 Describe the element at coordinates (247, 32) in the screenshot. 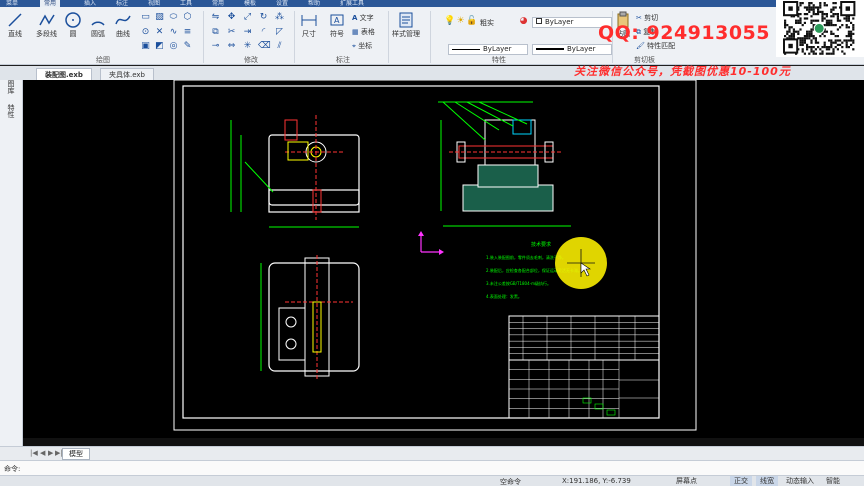

I see `extend-icon: ⇥` at that location.